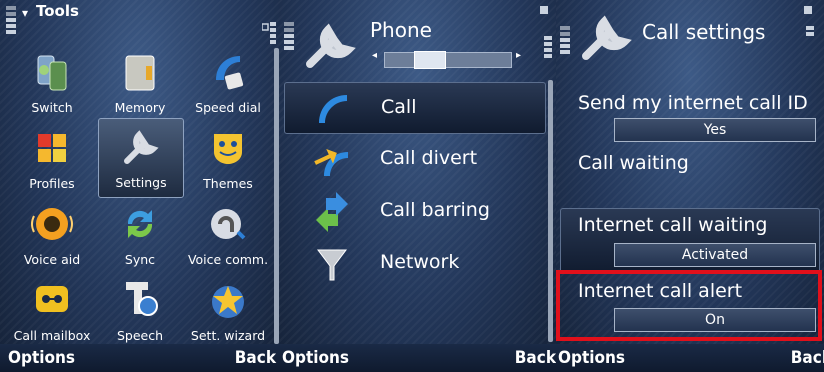 The width and height of the screenshot is (824, 372). I want to click on red-highlight-annotation, so click(689, 305).